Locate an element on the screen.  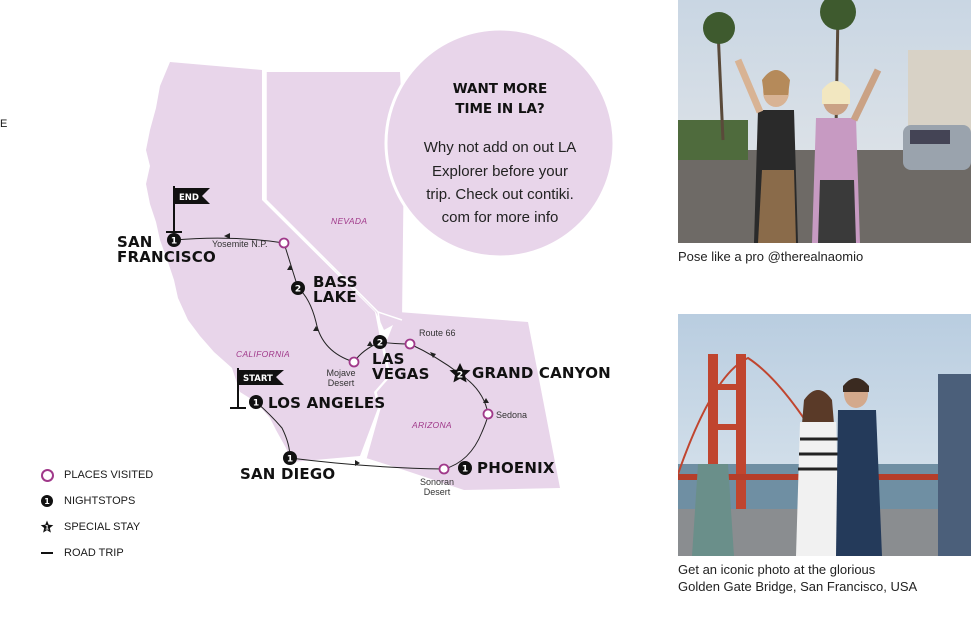
legend-row-road-trip: ROAD TRIP is located at coordinates (96, 553).